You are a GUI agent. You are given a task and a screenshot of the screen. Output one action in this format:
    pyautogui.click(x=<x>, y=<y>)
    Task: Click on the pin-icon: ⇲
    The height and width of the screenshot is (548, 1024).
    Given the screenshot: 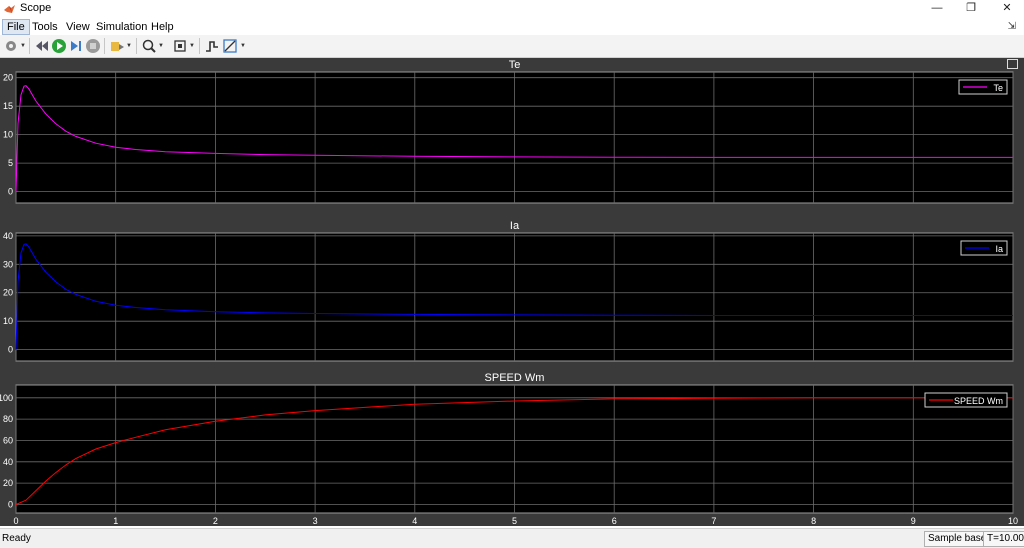 What is the action you would take?
    pyautogui.click(x=1012, y=26)
    